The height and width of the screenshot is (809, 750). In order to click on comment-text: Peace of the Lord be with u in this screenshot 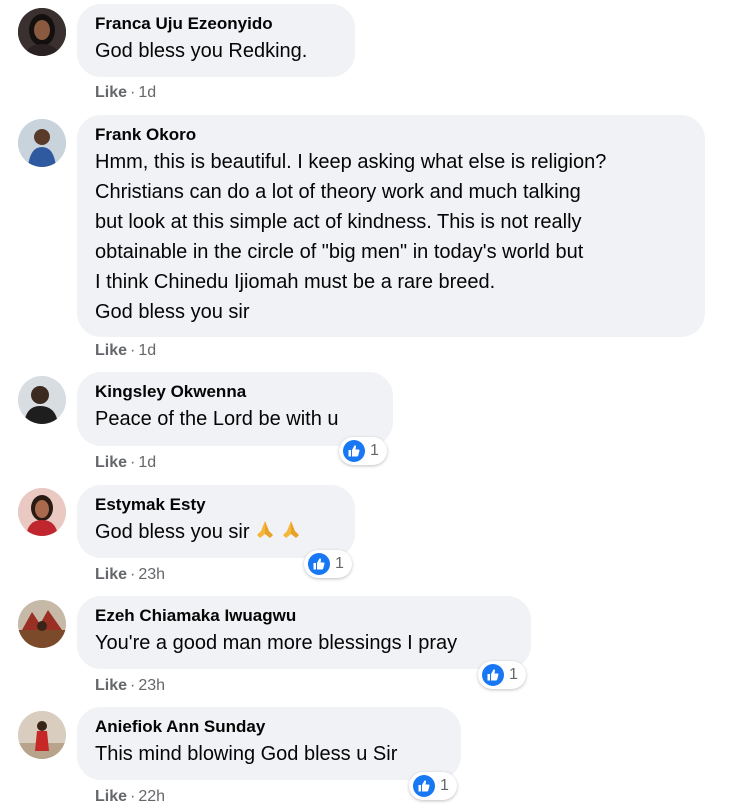, I will do `click(217, 419)`.